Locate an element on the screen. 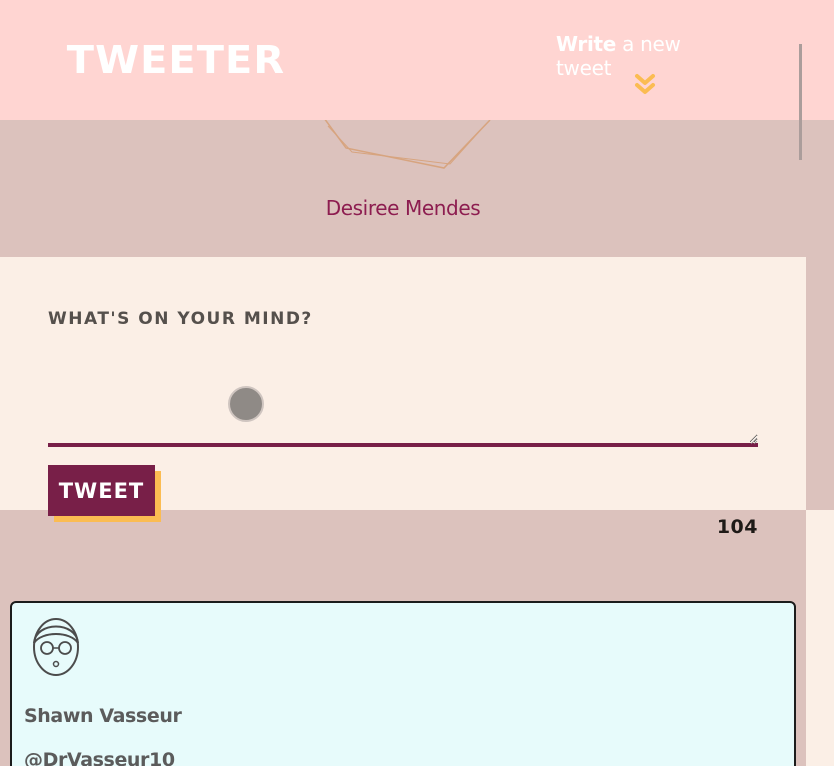 The width and height of the screenshot is (834, 766). tweet-button: Tweet is located at coordinates (101, 490).